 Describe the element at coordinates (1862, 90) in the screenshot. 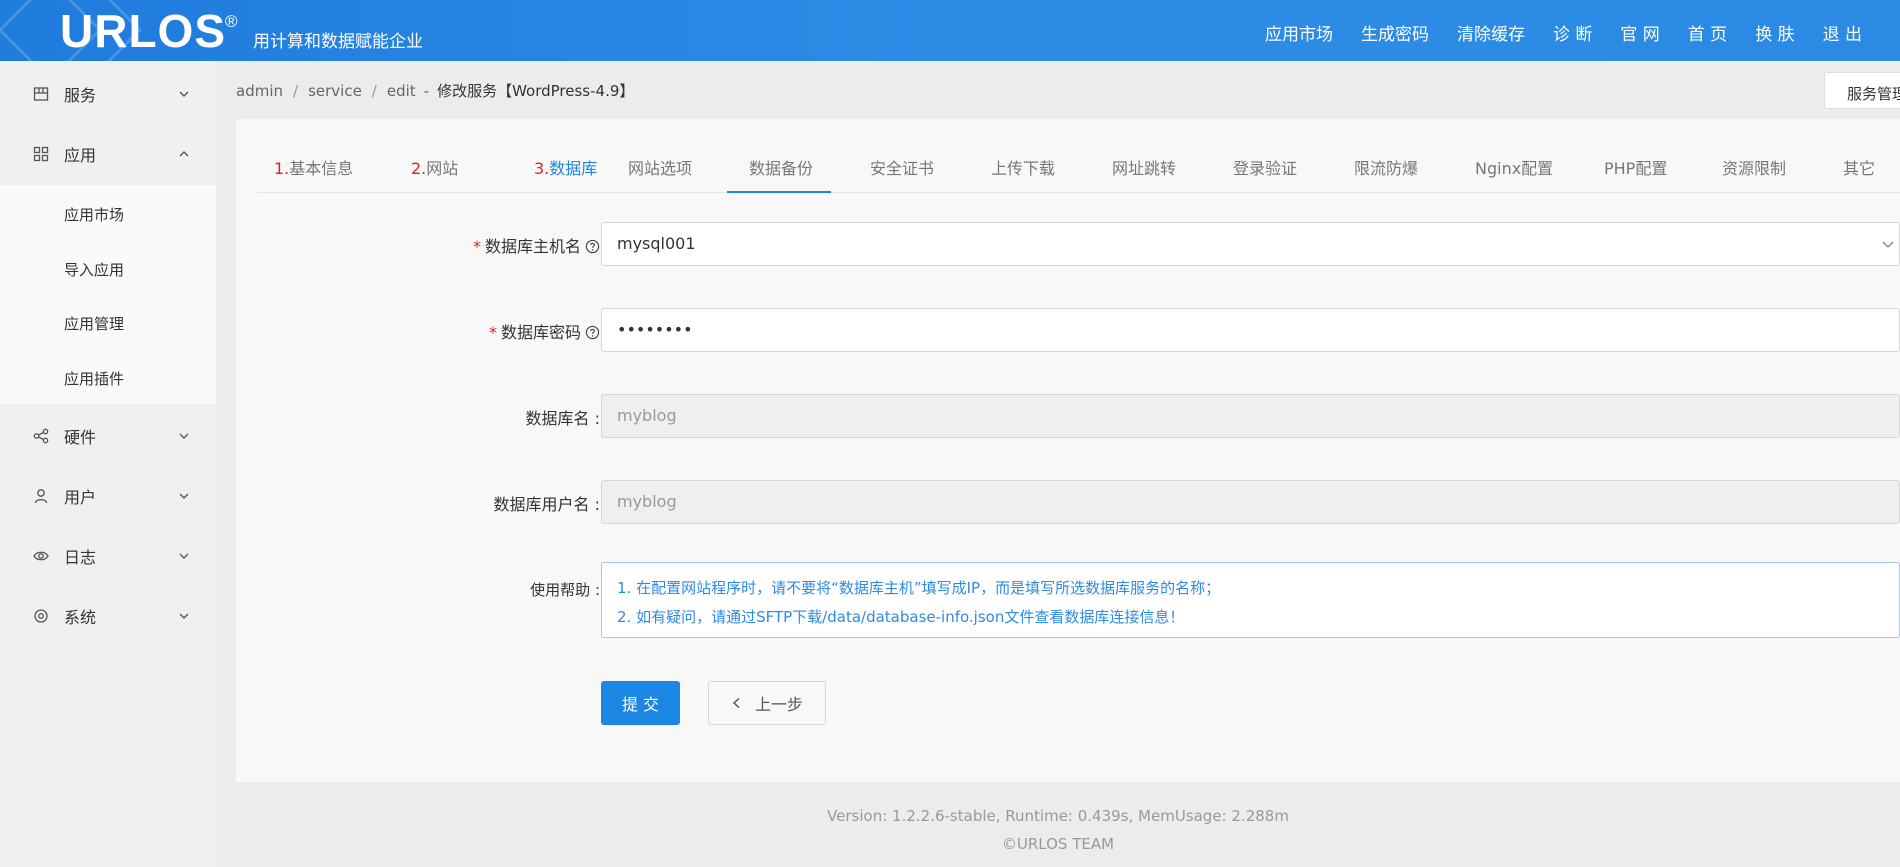

I see `service-manage-button: 服务管理` at that location.